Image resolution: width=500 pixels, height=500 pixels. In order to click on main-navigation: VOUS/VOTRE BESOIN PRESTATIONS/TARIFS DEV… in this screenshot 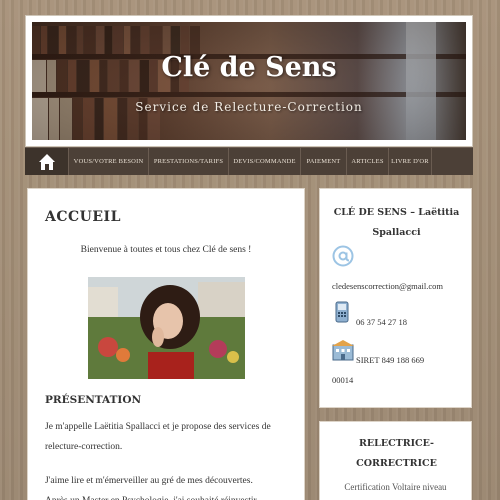, I will do `click(249, 161)`.